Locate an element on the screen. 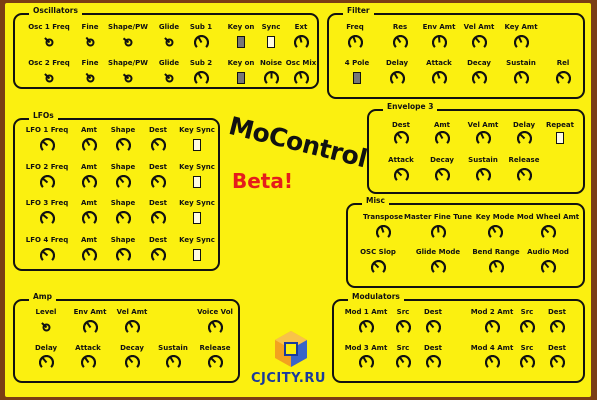 Image resolution: width=597 pixels, height=400 pixels. filter-key-amt-4-knob is located at coordinates (521, 42).